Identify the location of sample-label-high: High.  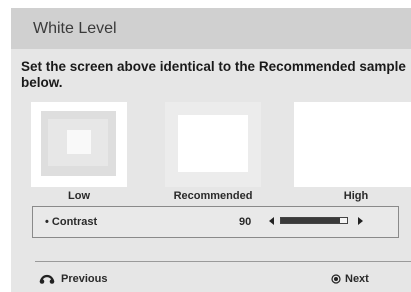
(356, 196).